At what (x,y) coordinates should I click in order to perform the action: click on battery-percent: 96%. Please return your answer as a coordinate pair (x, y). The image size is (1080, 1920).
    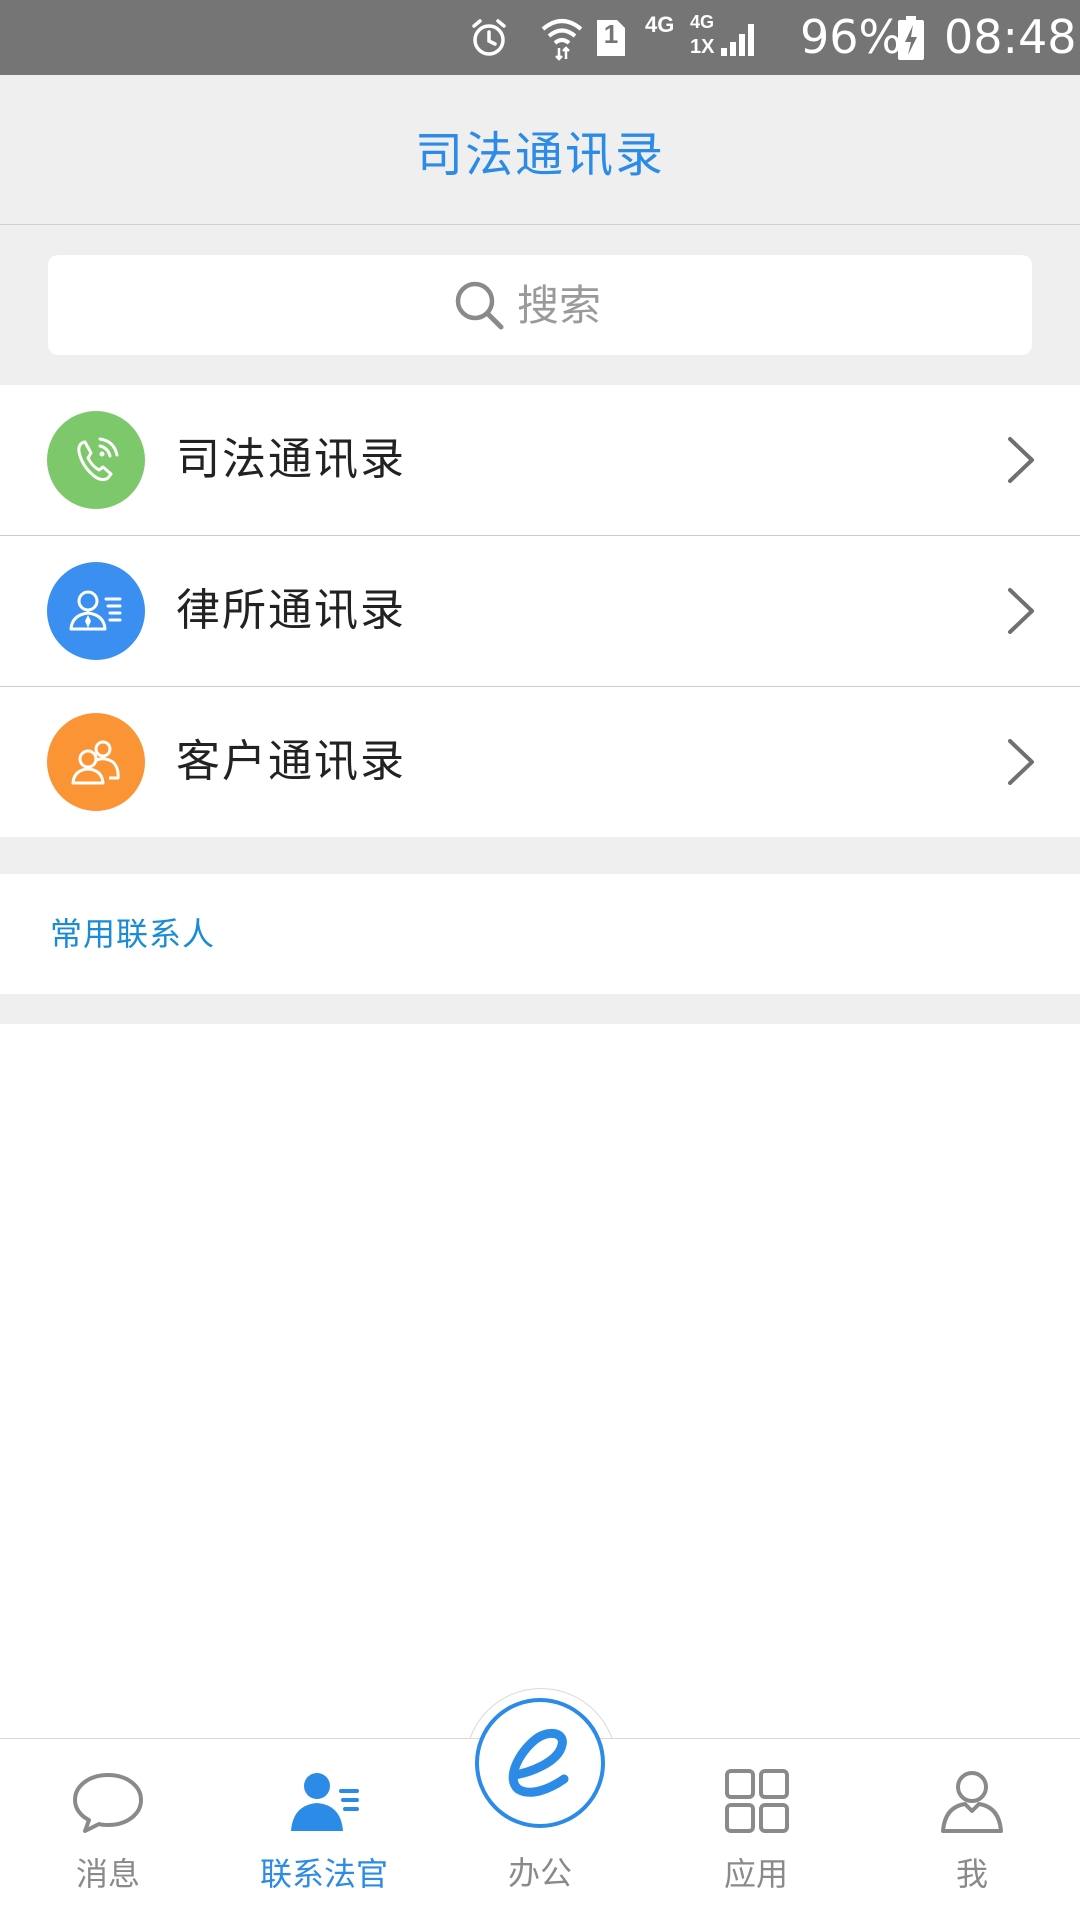
    Looking at the image, I should click on (851, 37).